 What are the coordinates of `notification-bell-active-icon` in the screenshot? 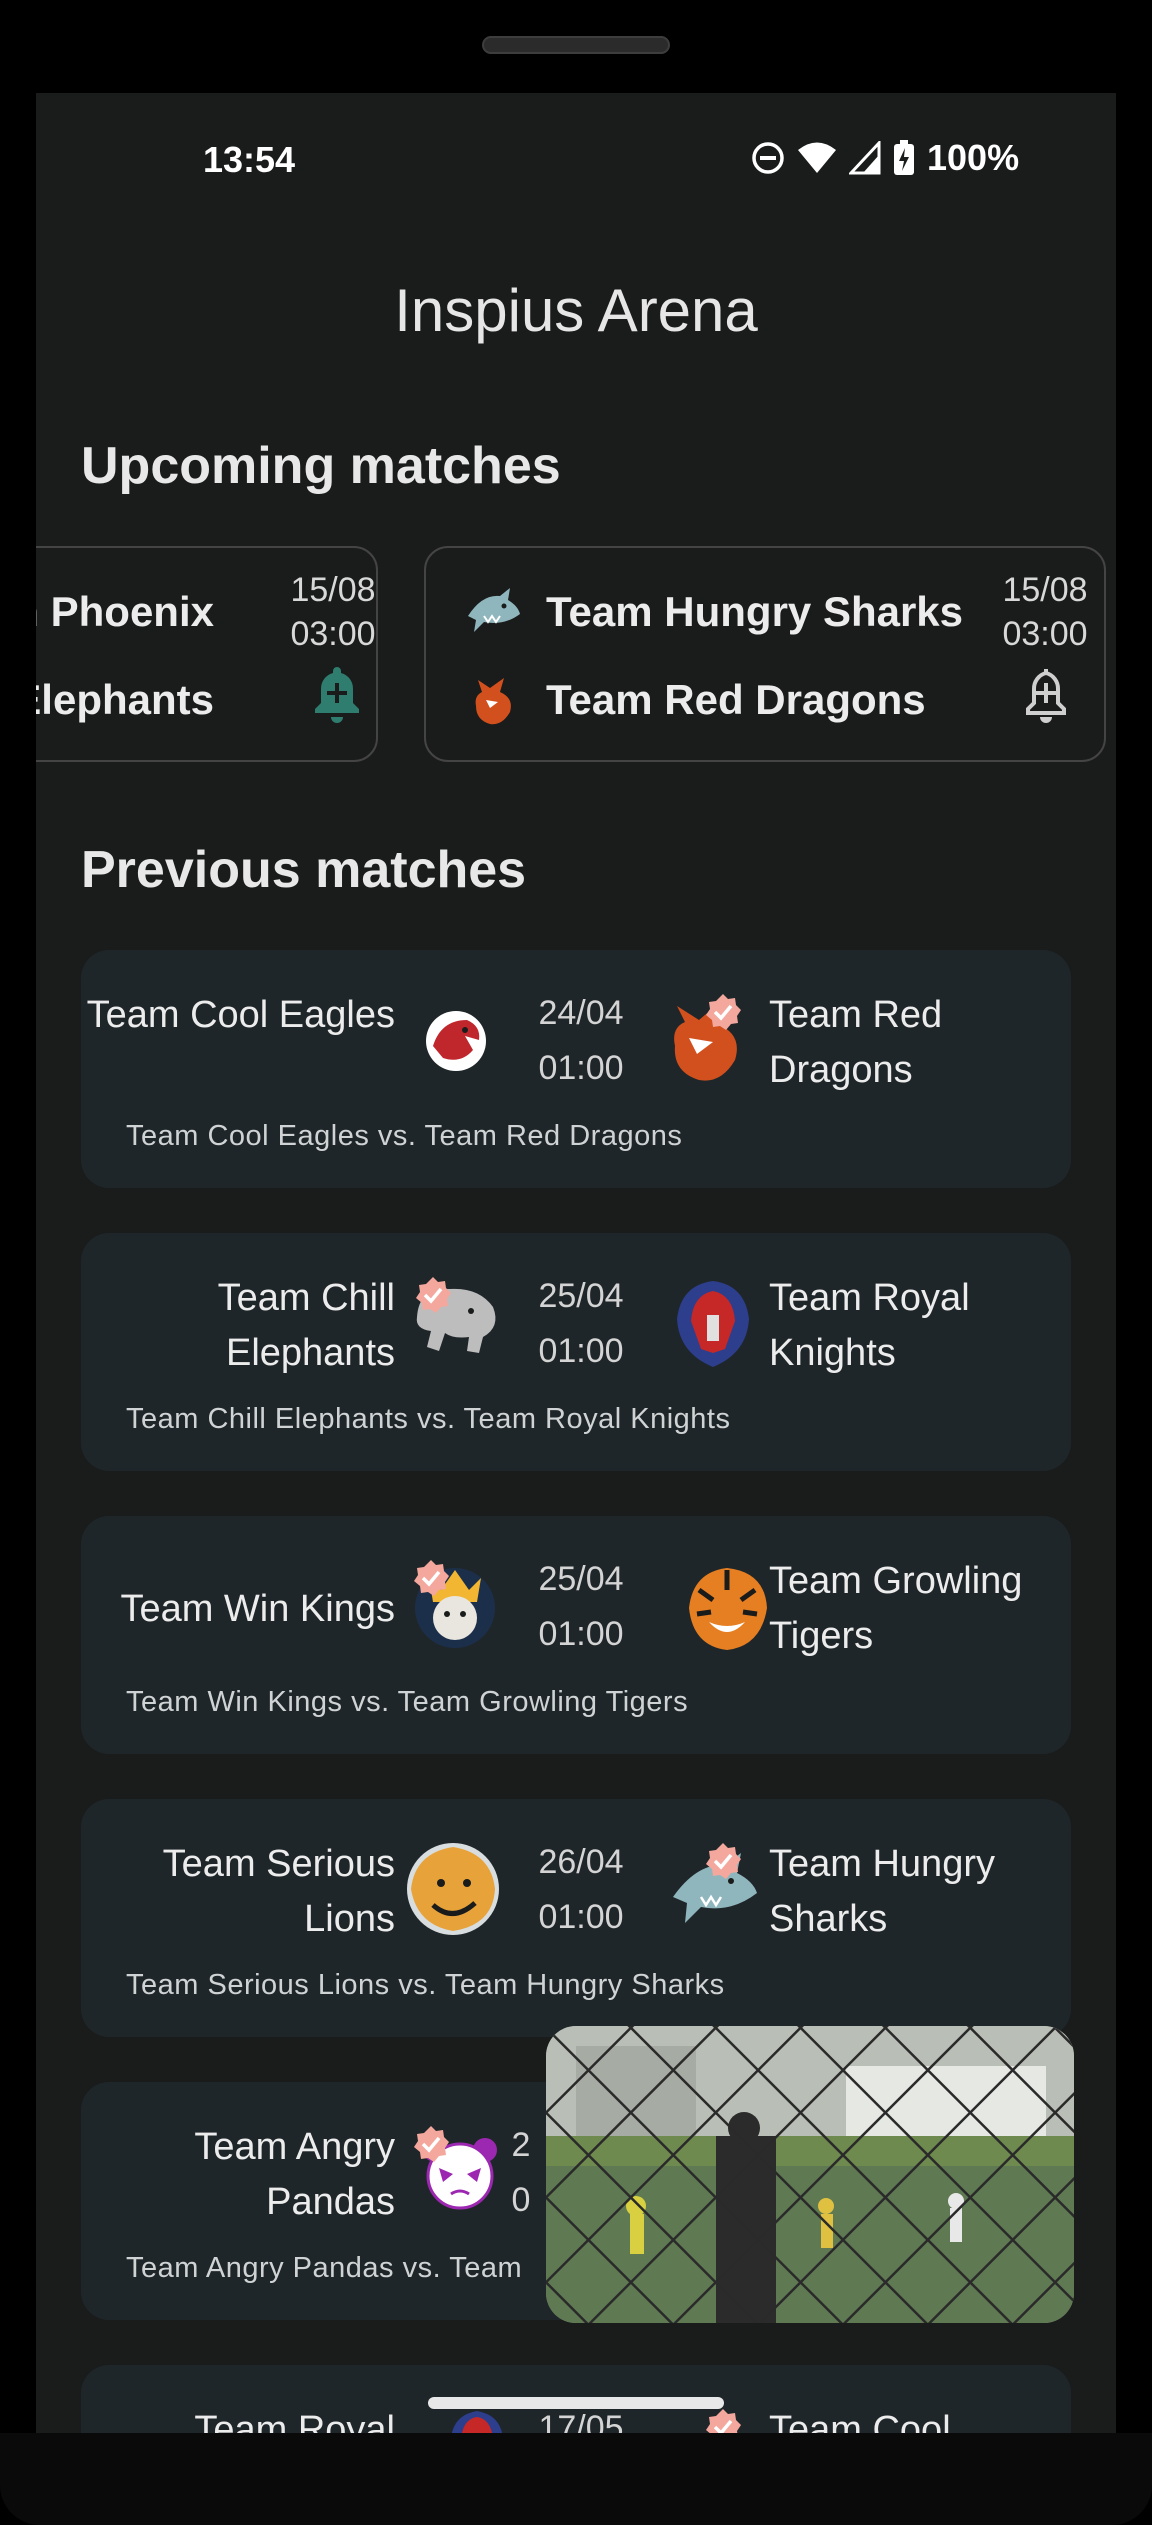 It's located at (337, 693).